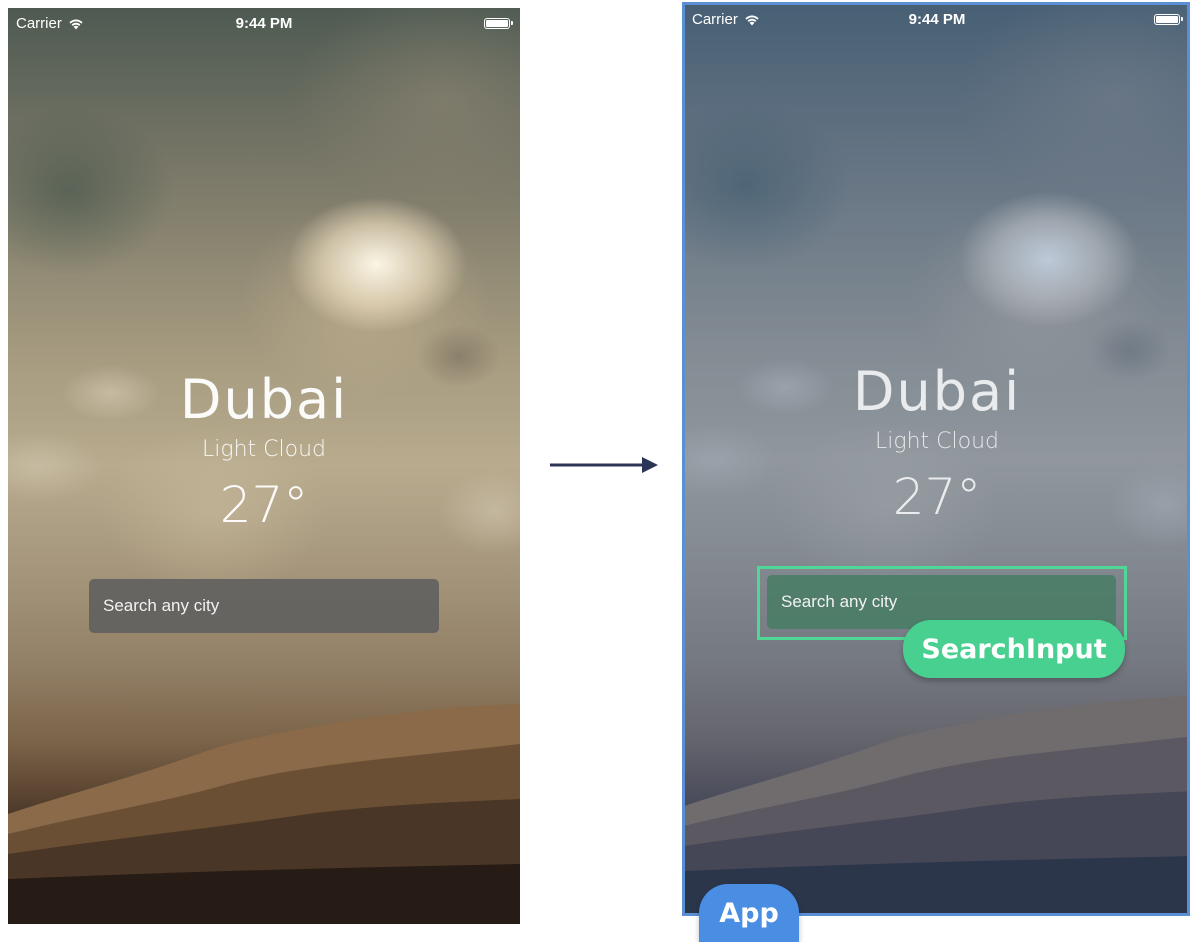 The image size is (1194, 942). I want to click on search-input, so click(264, 606).